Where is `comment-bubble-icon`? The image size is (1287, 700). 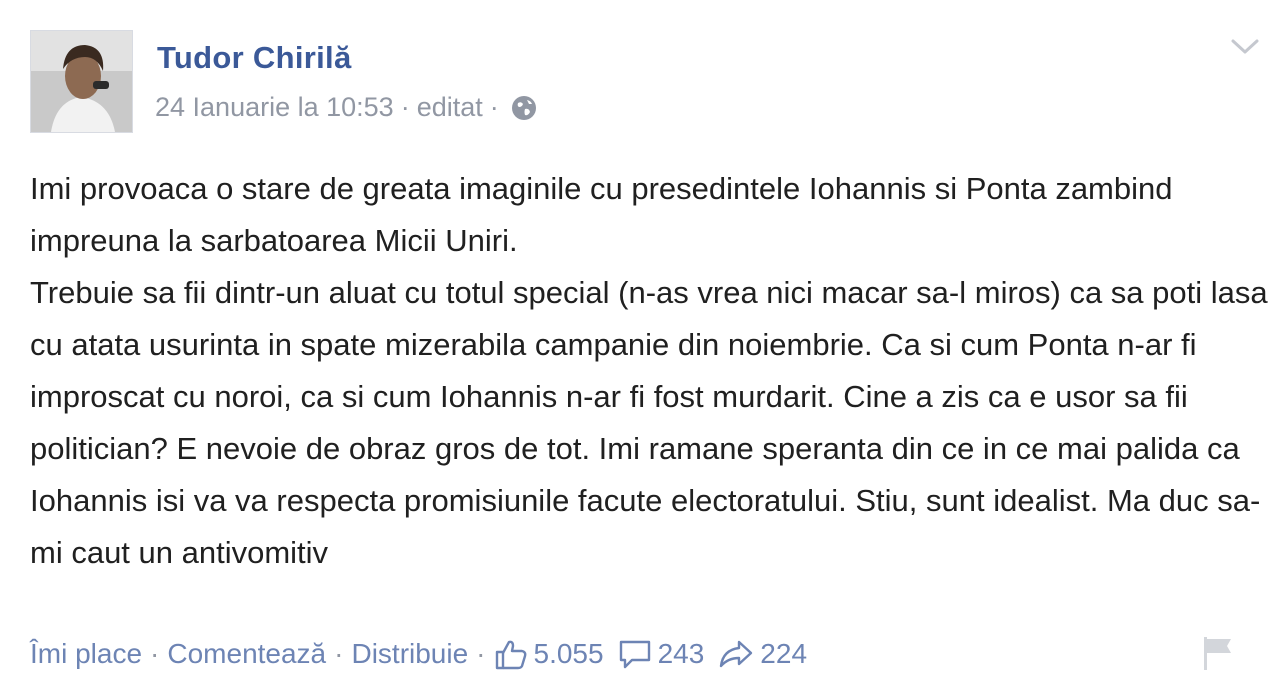 comment-bubble-icon is located at coordinates (634, 654).